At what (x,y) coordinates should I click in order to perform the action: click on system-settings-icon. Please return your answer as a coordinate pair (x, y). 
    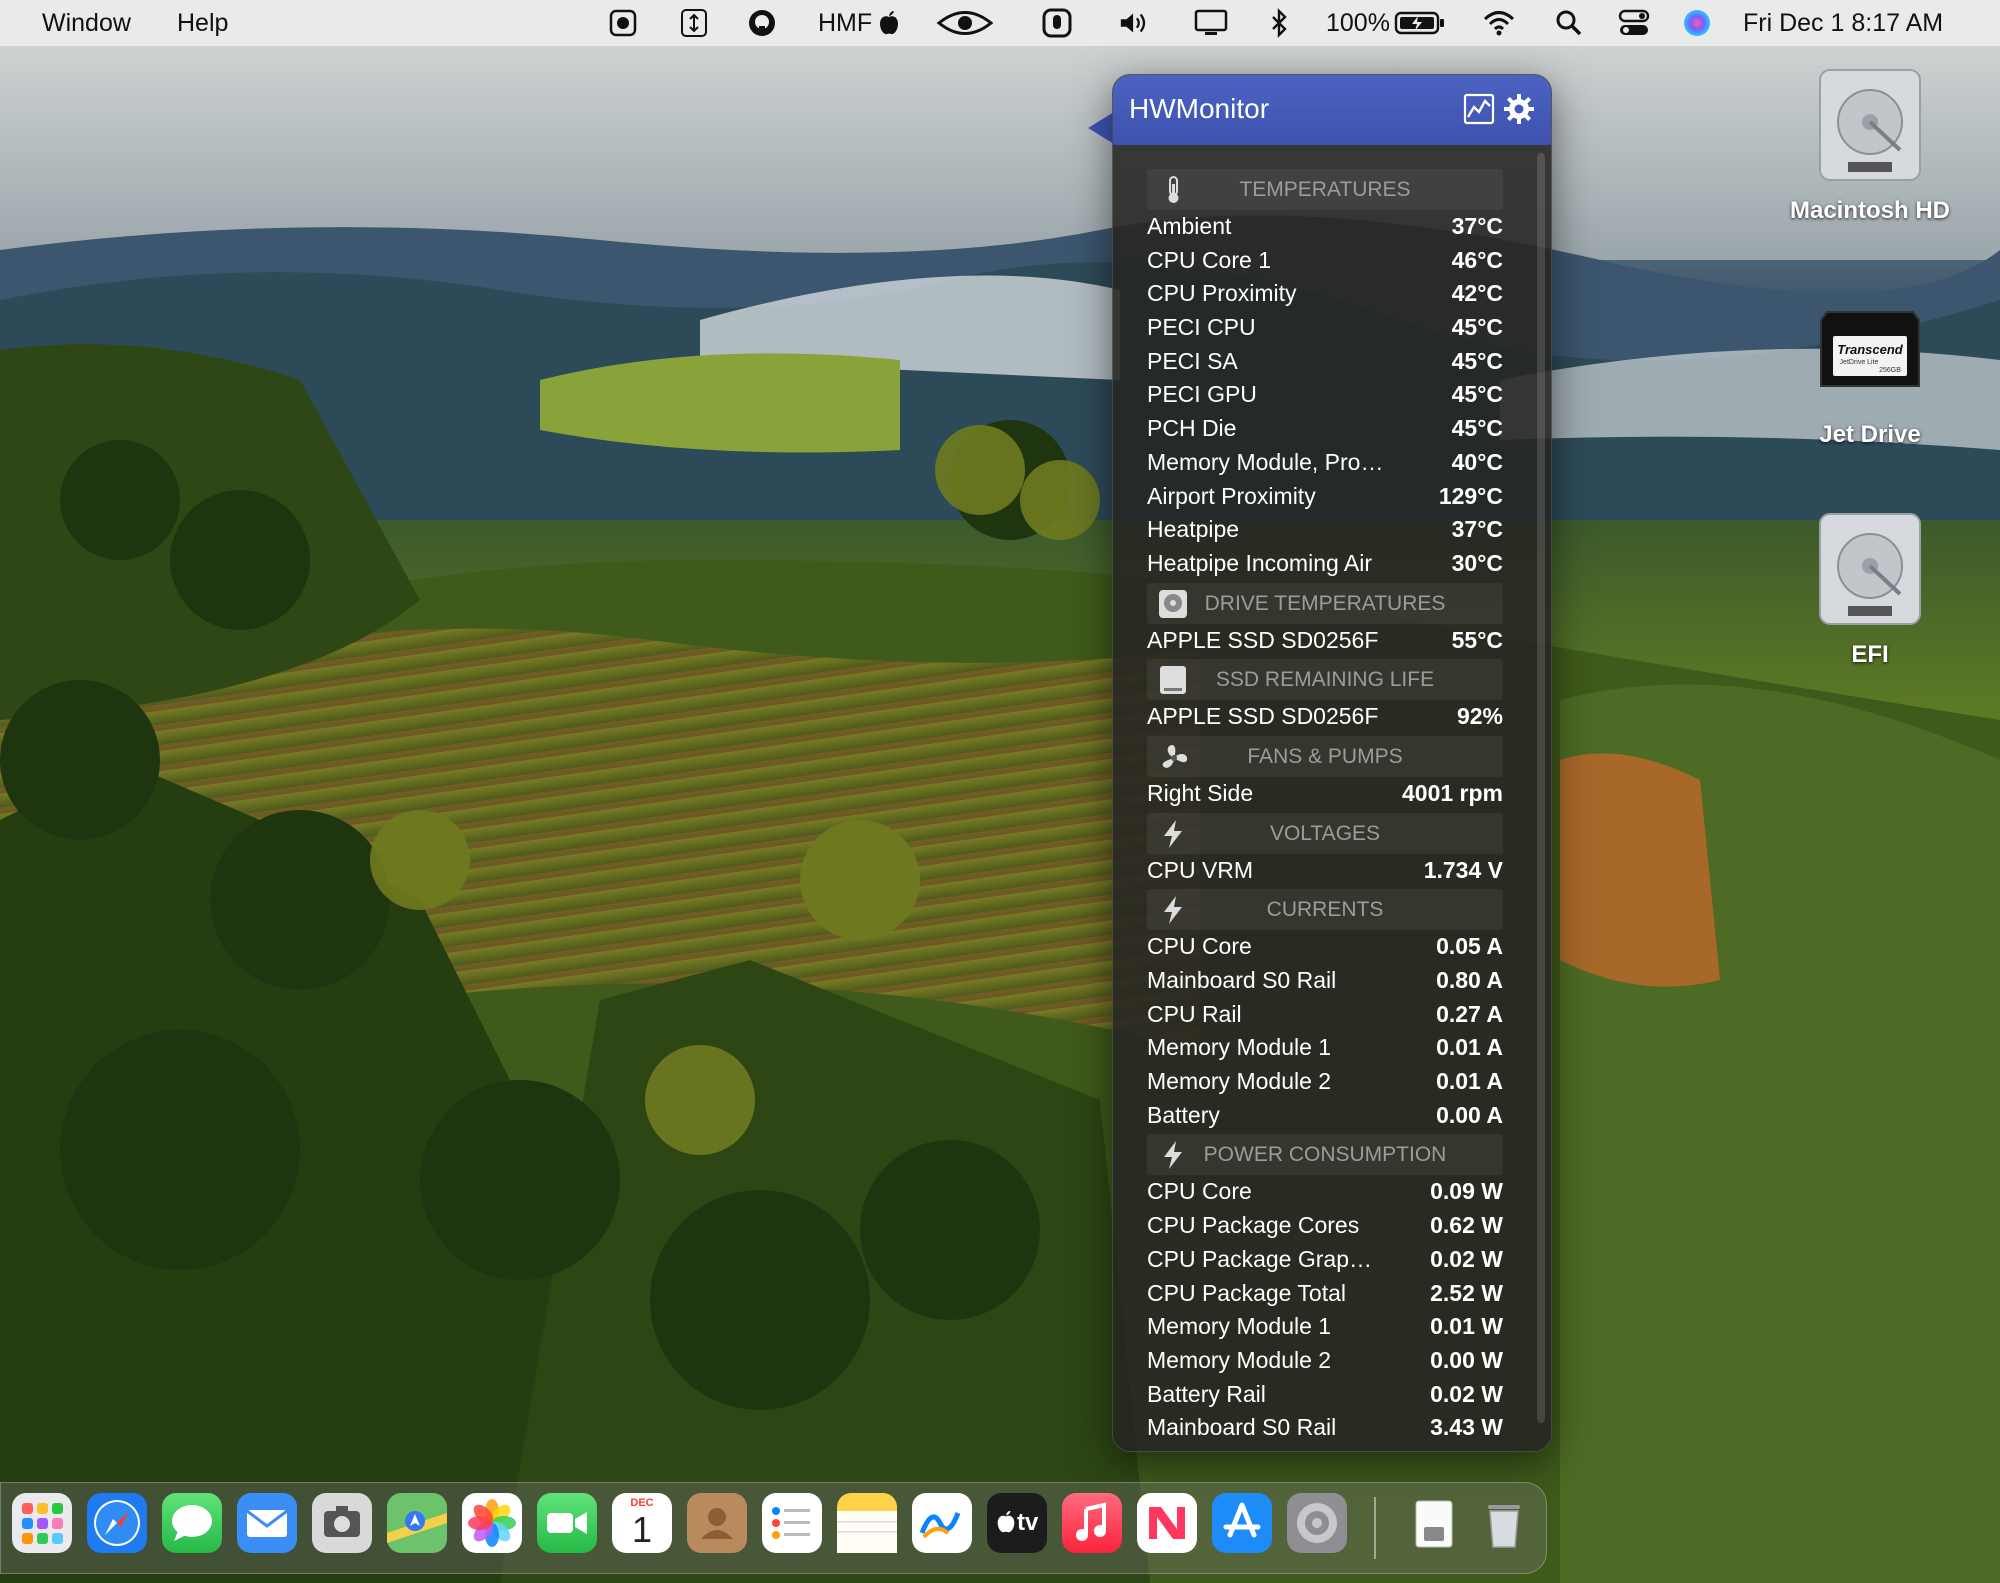
    Looking at the image, I should click on (1317, 1523).